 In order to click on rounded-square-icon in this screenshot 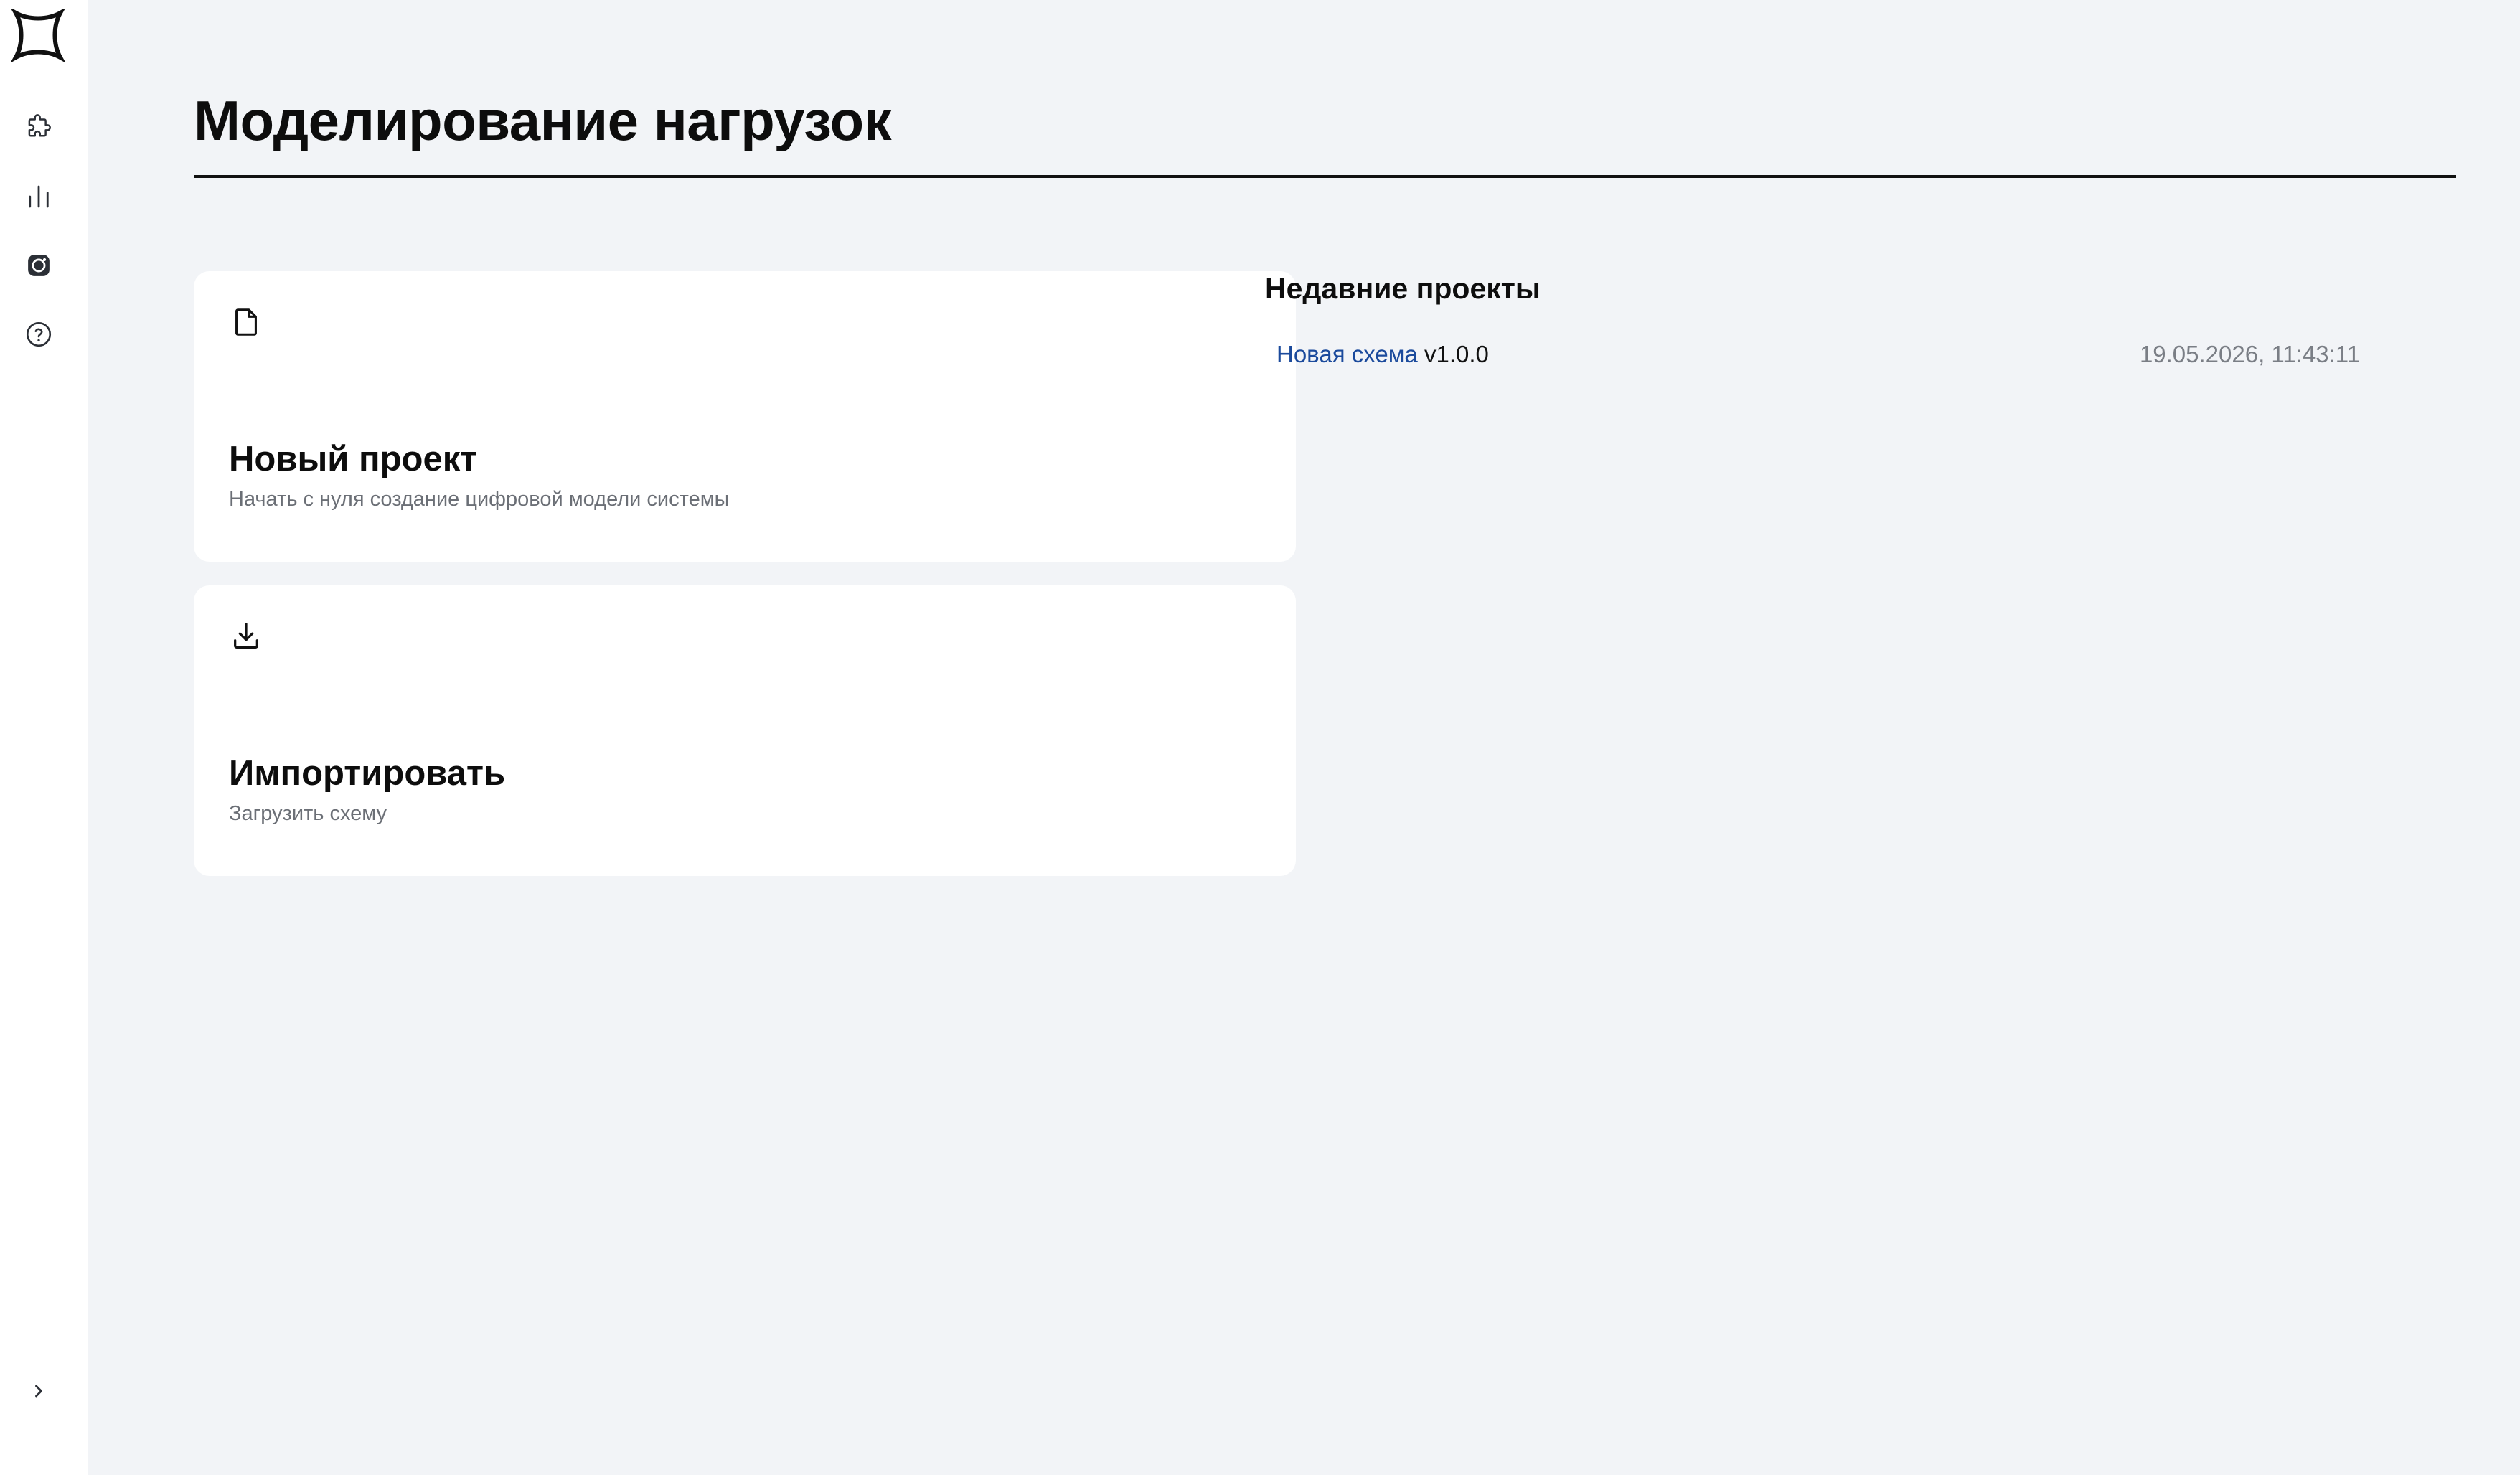, I will do `click(39, 265)`.